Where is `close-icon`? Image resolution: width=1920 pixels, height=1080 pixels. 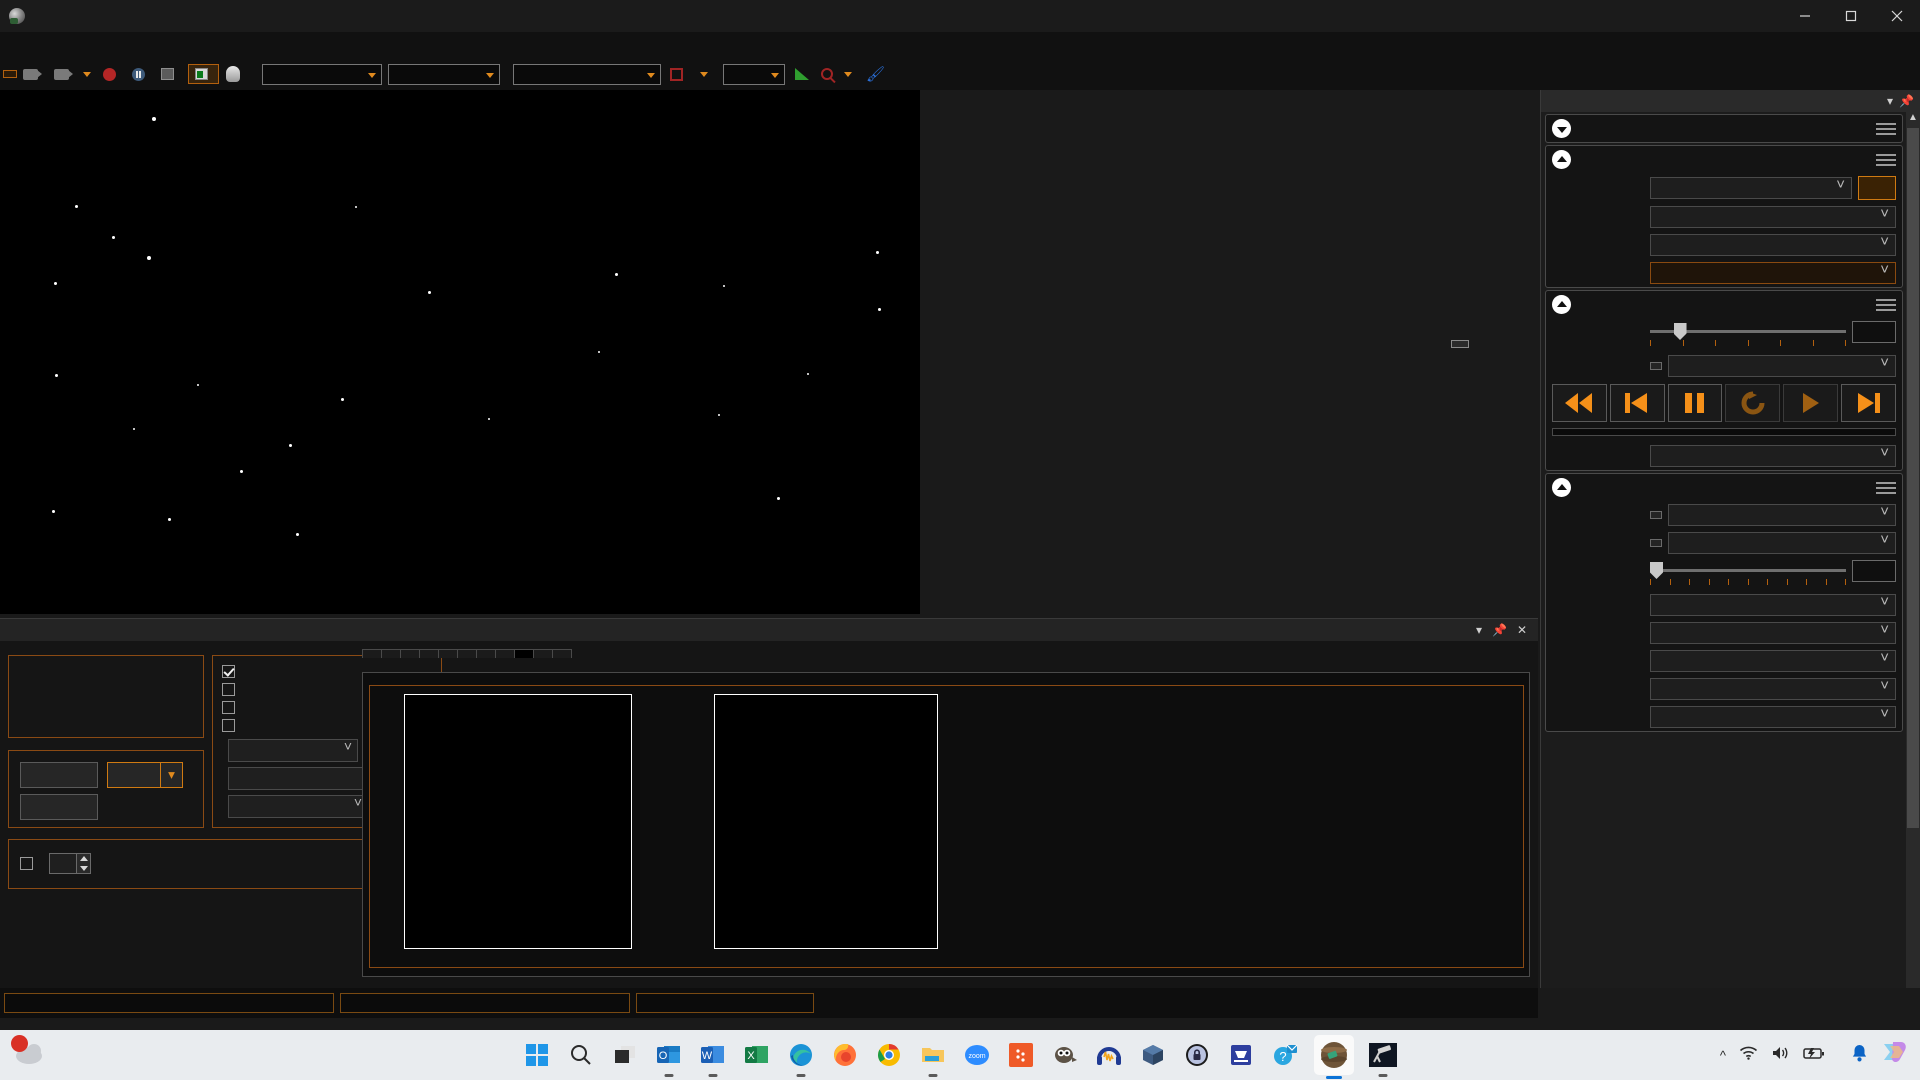
close-icon is located at coordinates (1897, 16).